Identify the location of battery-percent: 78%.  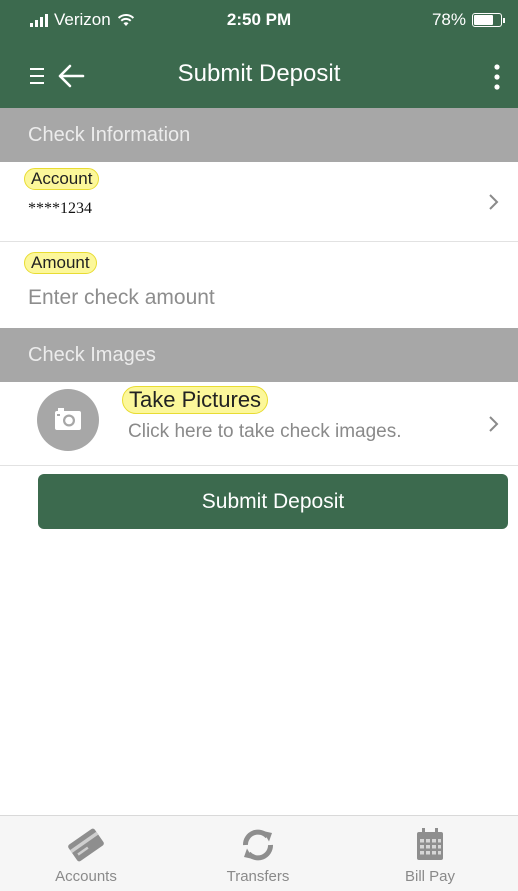
(448, 19).